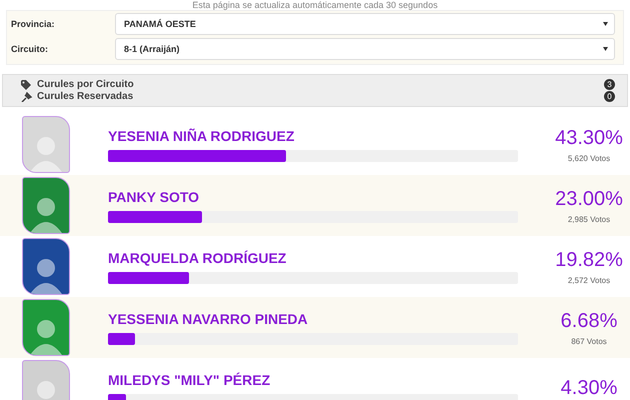 The height and width of the screenshot is (400, 630). What do you see at coordinates (589, 280) in the screenshot?
I see `vote-count: 2,572 Votos` at bounding box center [589, 280].